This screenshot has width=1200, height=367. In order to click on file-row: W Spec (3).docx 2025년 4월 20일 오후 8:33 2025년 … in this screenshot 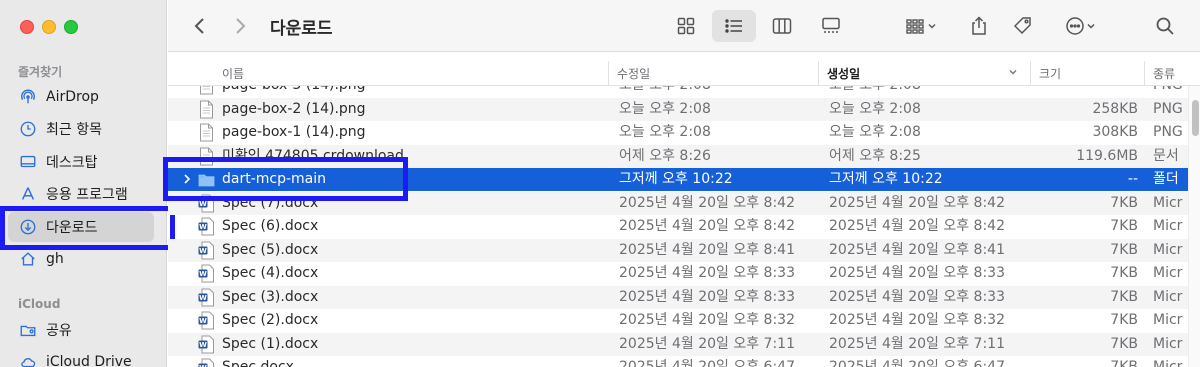, I will do `click(678, 297)`.